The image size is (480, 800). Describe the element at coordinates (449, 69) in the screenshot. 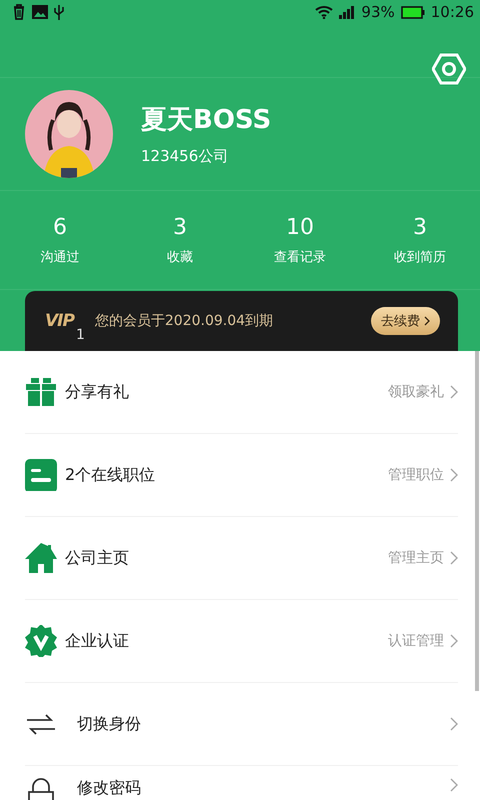

I see `settings-icon` at that location.